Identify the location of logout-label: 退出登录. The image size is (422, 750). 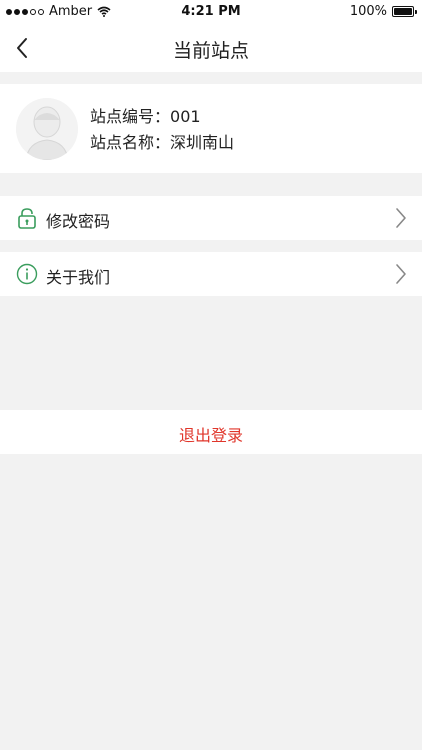
(210, 435).